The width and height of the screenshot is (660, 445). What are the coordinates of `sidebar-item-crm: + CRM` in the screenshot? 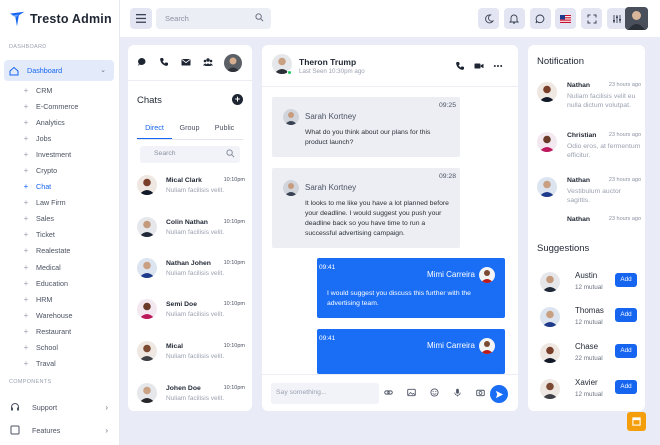 It's located at (60, 90).